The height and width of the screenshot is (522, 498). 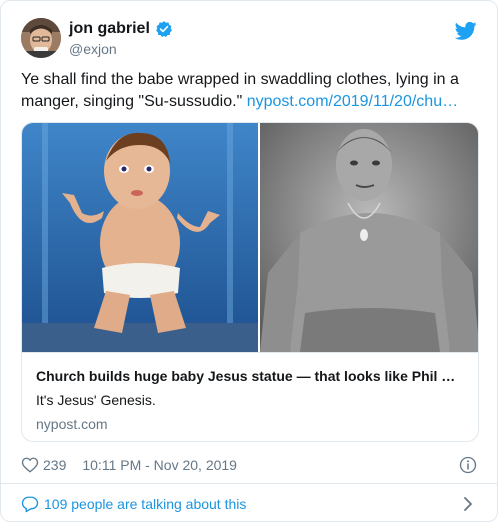 What do you see at coordinates (30, 465) in the screenshot?
I see `heart-icon` at bounding box center [30, 465].